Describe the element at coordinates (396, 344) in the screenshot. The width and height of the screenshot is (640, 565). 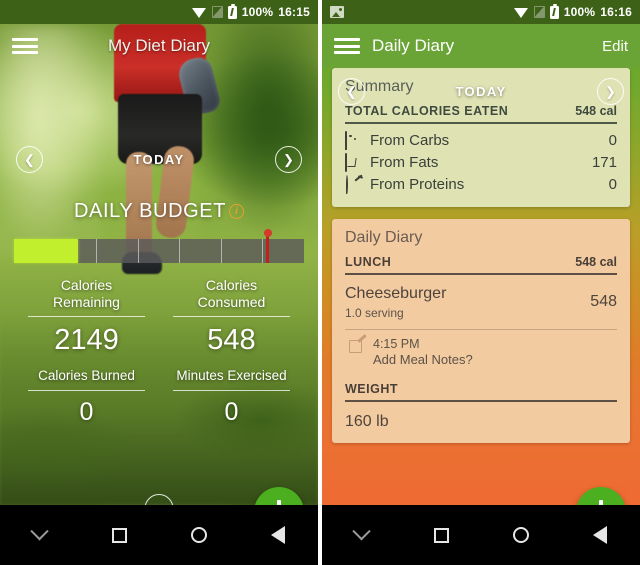
I see `meal-note-time: 4:15 PM` at that location.